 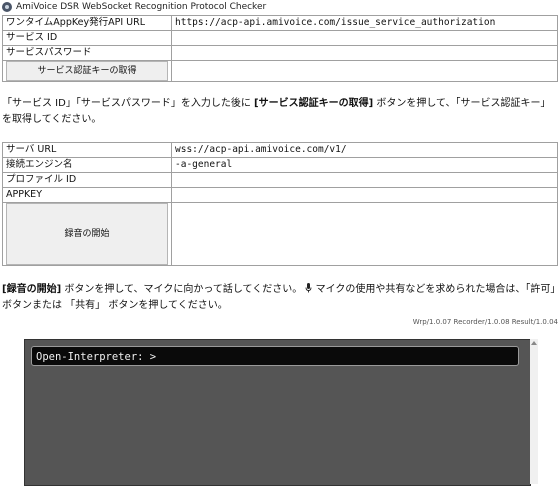 What do you see at coordinates (364, 234) in the screenshot?
I see `recognition-result-area` at bounding box center [364, 234].